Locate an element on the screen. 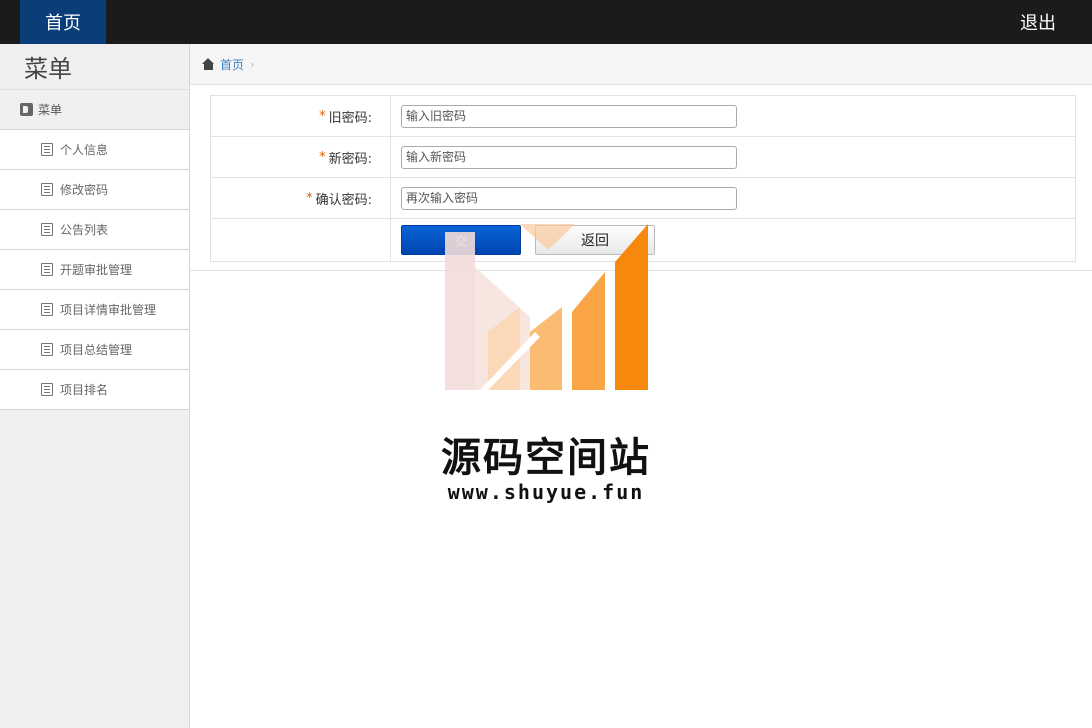 This screenshot has height=728, width=1092. divider is located at coordinates (641, 270).